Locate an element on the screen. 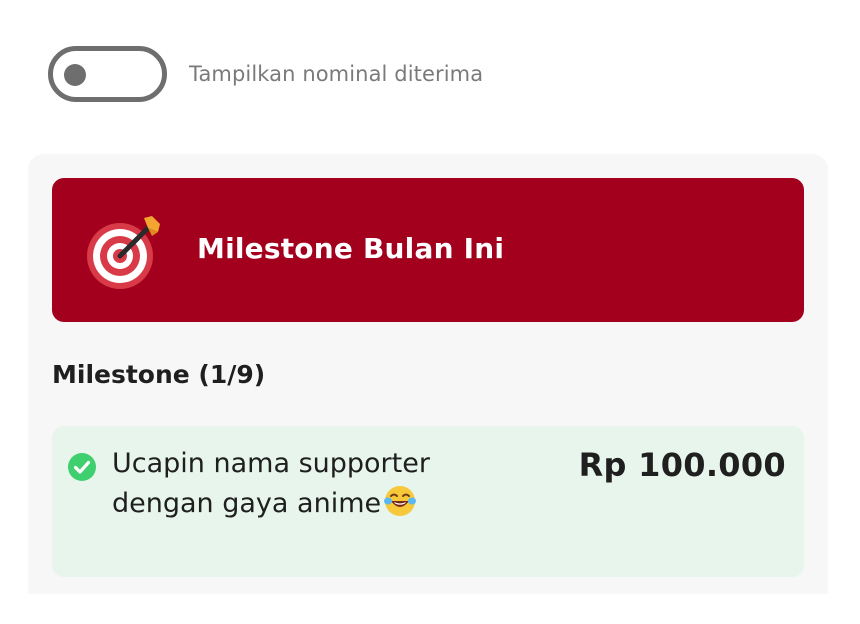 The image size is (860, 624). laughing-tears-emoji-icon is located at coordinates (400, 501).